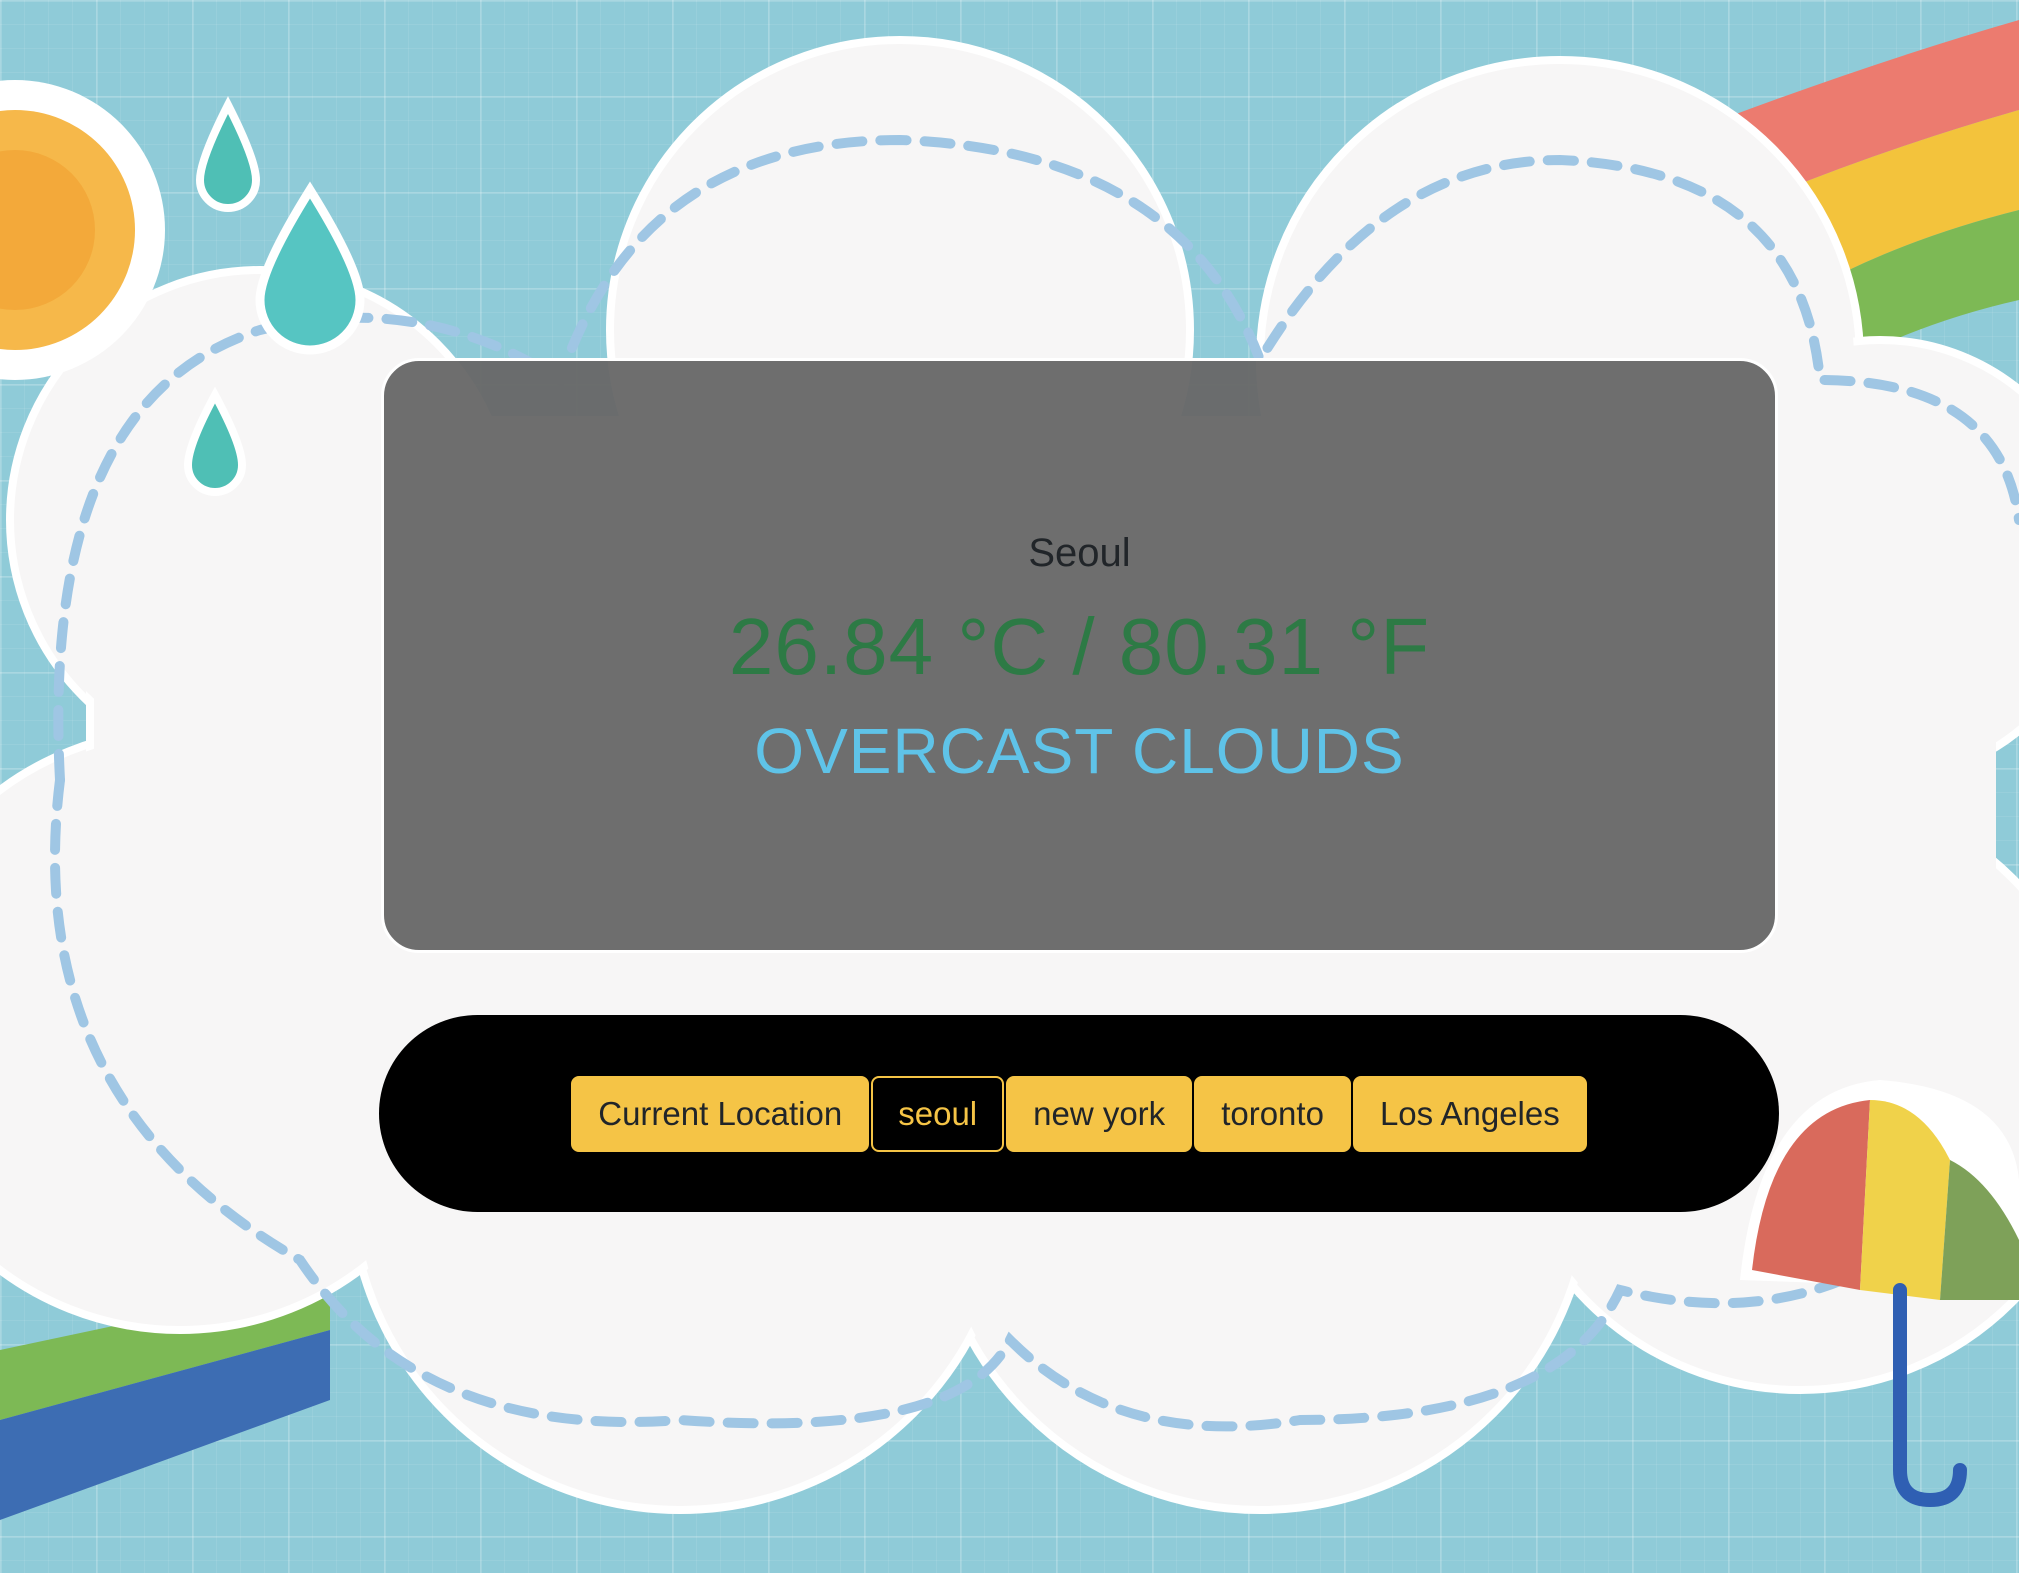 The height and width of the screenshot is (1573, 2019). I want to click on current-location-button: Current Location, so click(720, 1113).